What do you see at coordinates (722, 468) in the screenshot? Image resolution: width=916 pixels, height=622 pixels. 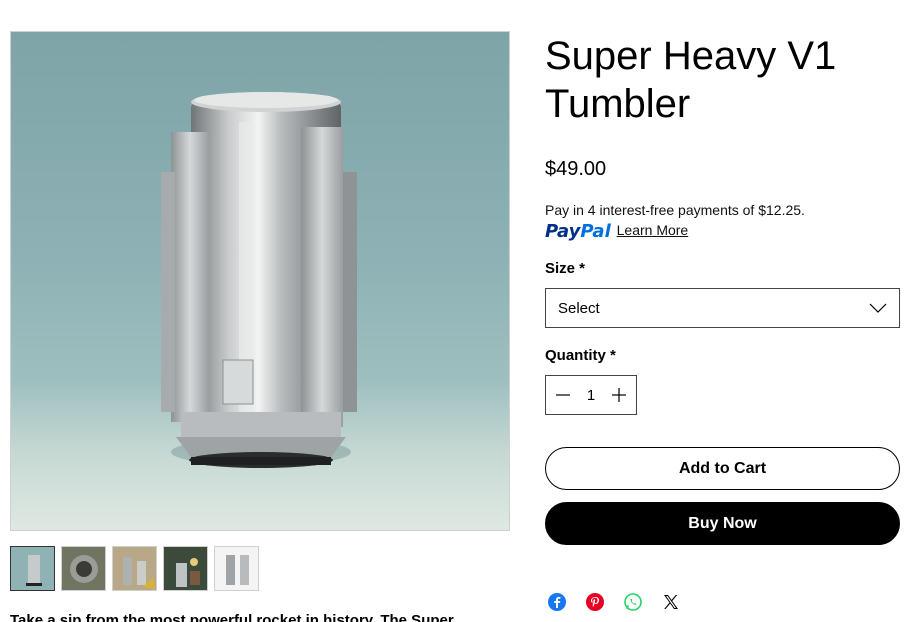 I see `add-to-cart-button: Add to Cart` at bounding box center [722, 468].